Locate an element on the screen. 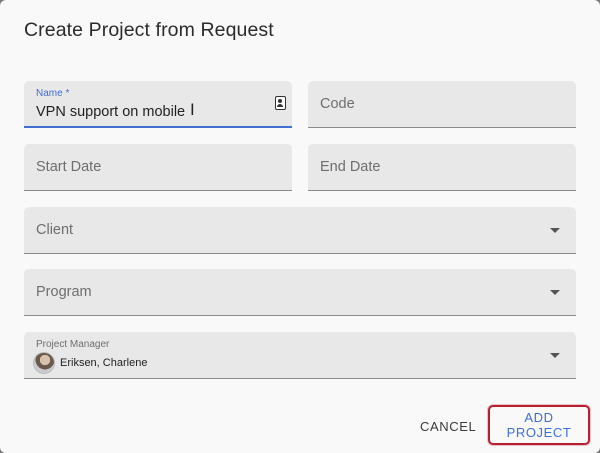 Image resolution: width=600 pixels, height=453 pixels. avatar is located at coordinates (44, 363).